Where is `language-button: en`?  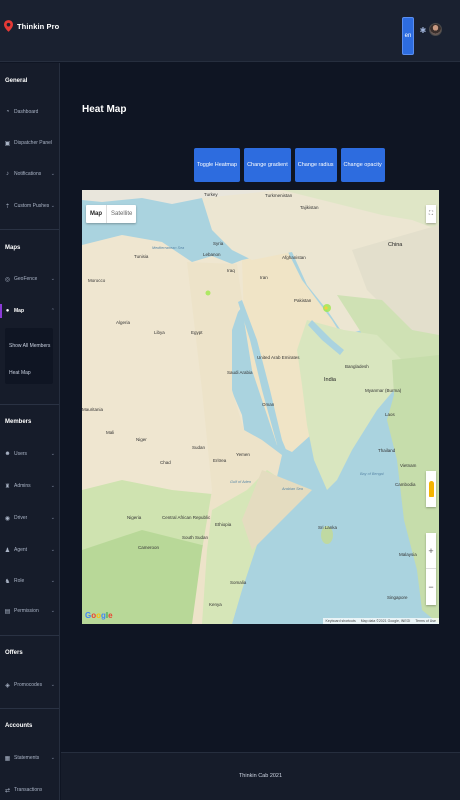 language-button: en is located at coordinates (408, 36).